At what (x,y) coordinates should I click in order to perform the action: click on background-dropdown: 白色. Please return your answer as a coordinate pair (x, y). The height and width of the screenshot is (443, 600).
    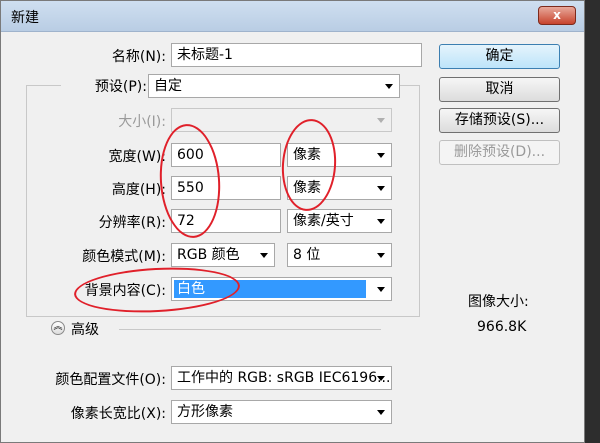
    Looking at the image, I should click on (281, 289).